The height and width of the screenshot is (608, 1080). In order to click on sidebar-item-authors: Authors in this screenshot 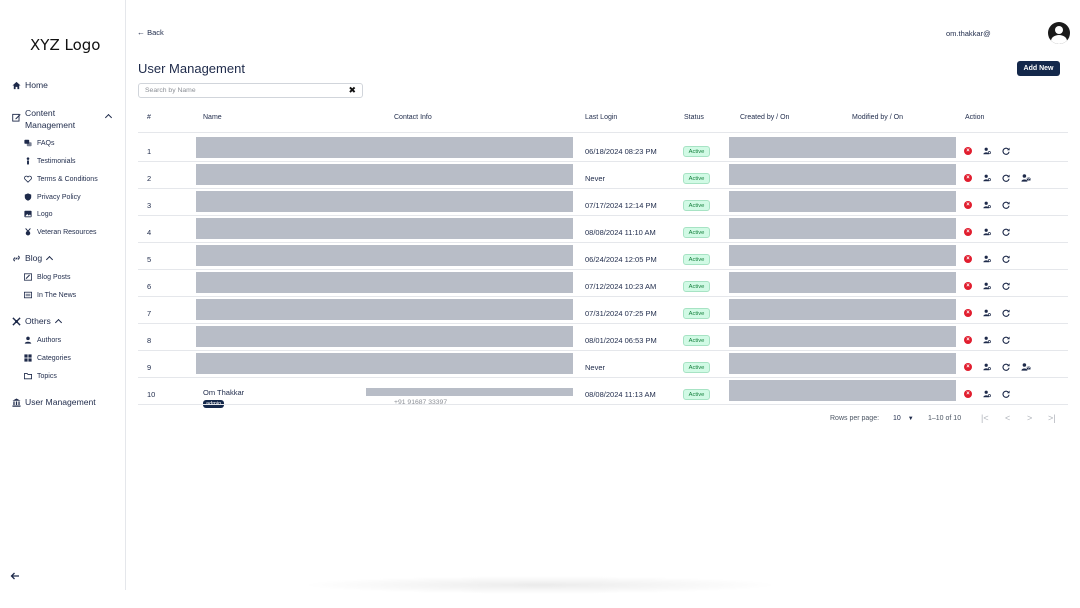, I will do `click(42, 340)`.